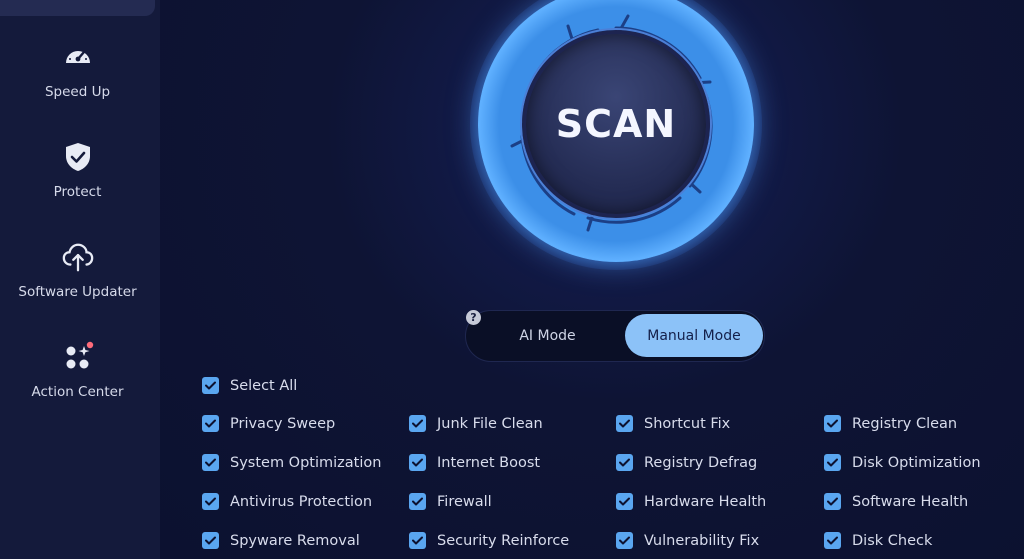 The width and height of the screenshot is (1024, 559). What do you see at coordinates (77, 92) in the screenshot?
I see `sidebar-item-label: Speed Up` at bounding box center [77, 92].